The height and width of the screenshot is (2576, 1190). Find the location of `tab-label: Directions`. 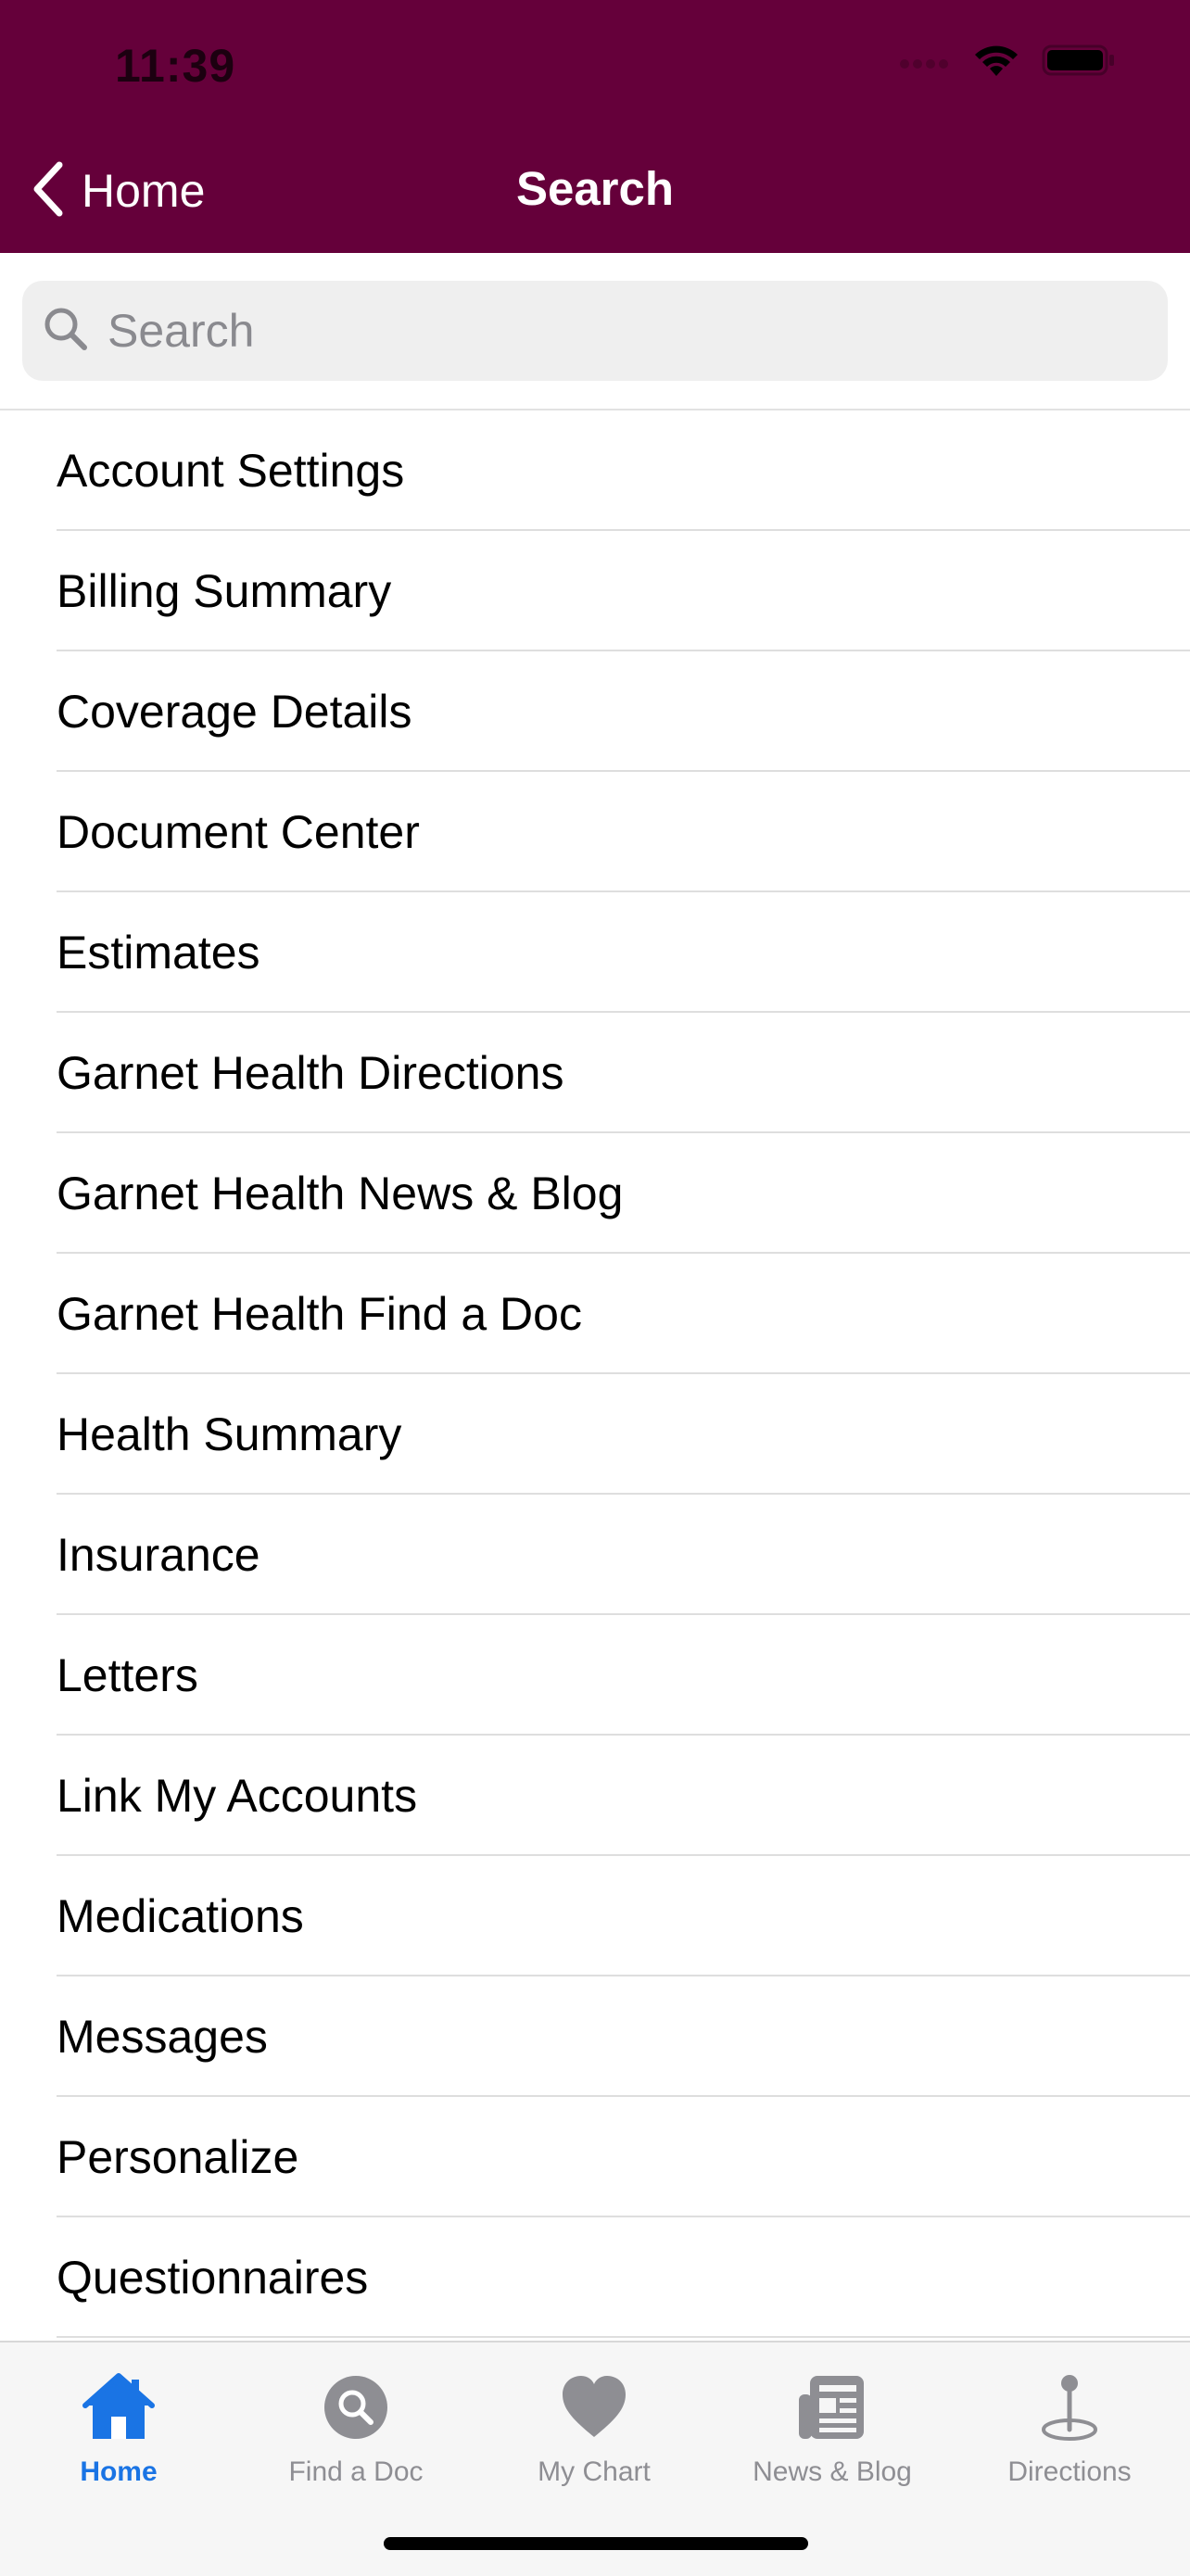

tab-label: Directions is located at coordinates (1069, 2471).